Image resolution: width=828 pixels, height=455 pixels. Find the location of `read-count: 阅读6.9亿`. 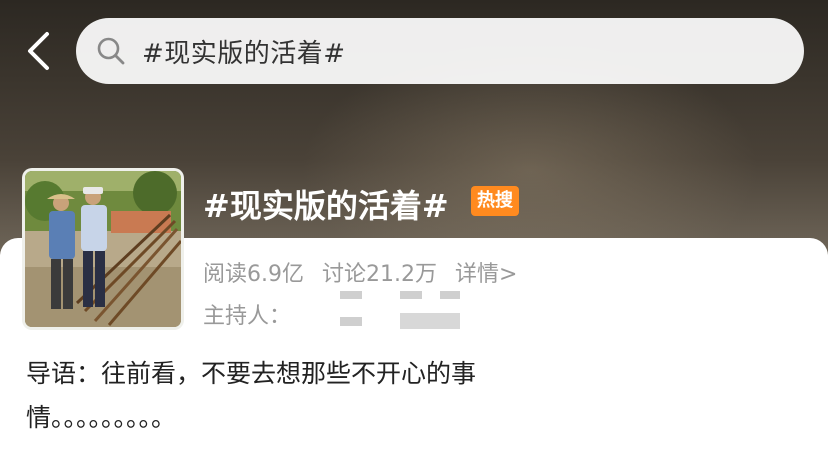

read-count: 阅读6.9亿 is located at coordinates (253, 274).